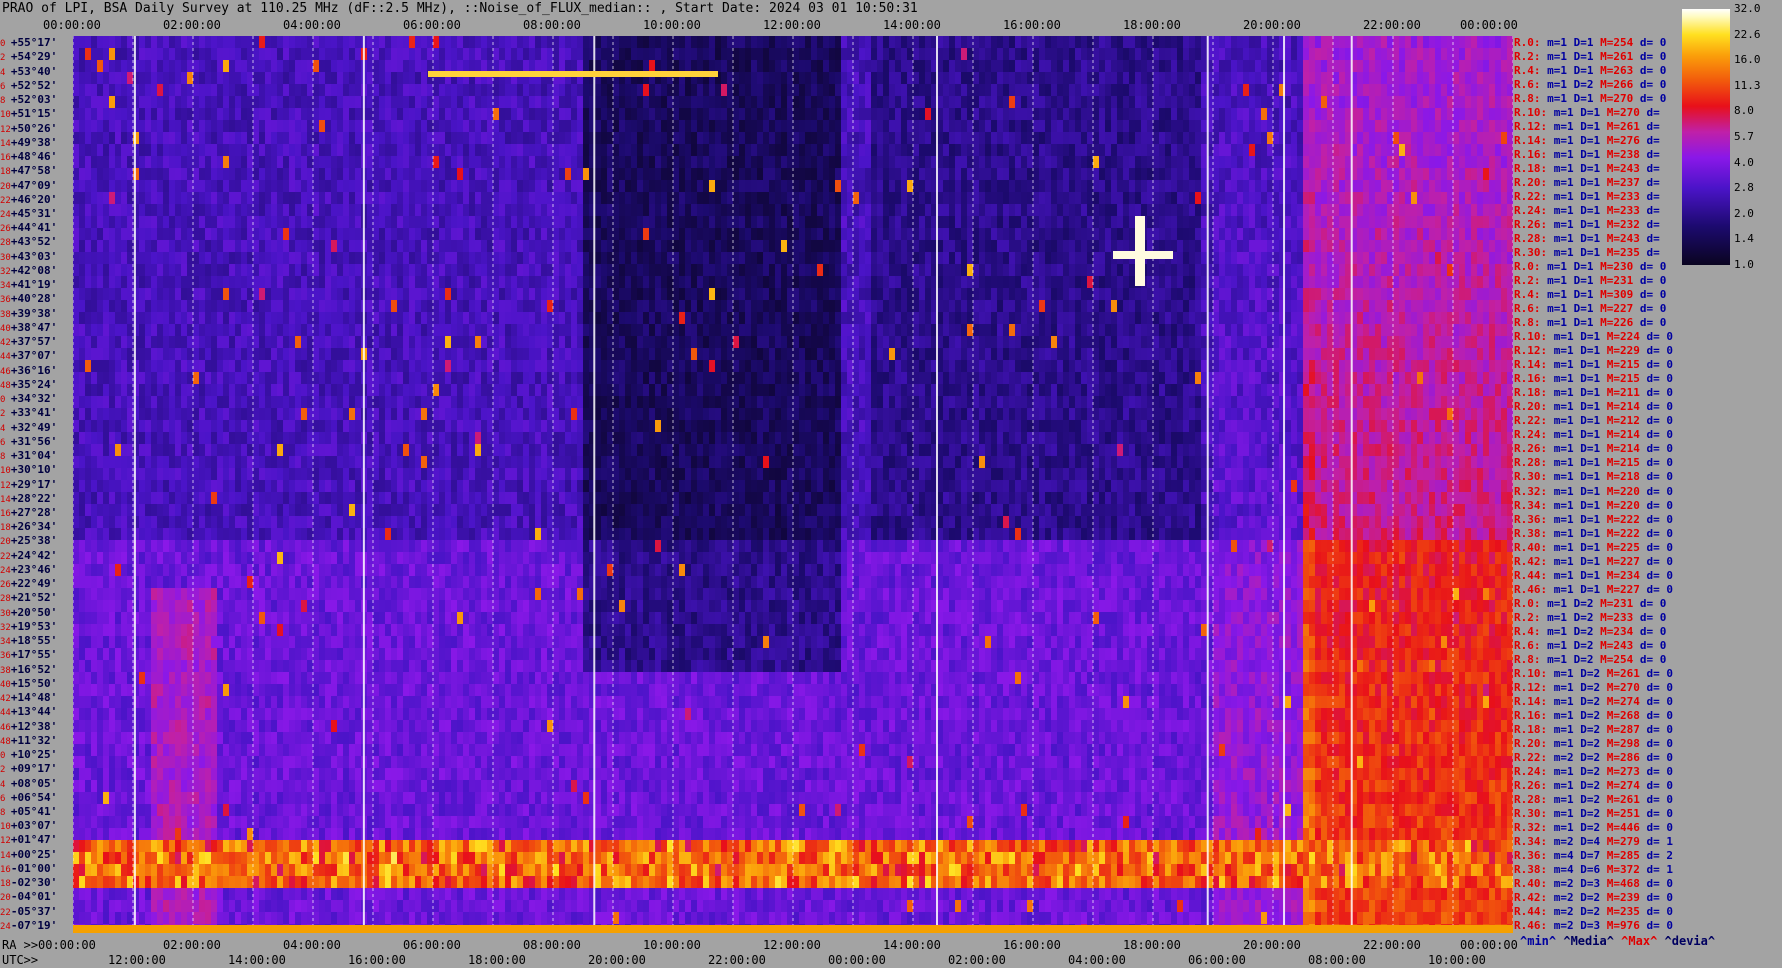  I want to click on declination-value: +10°25', so click(34, 755).